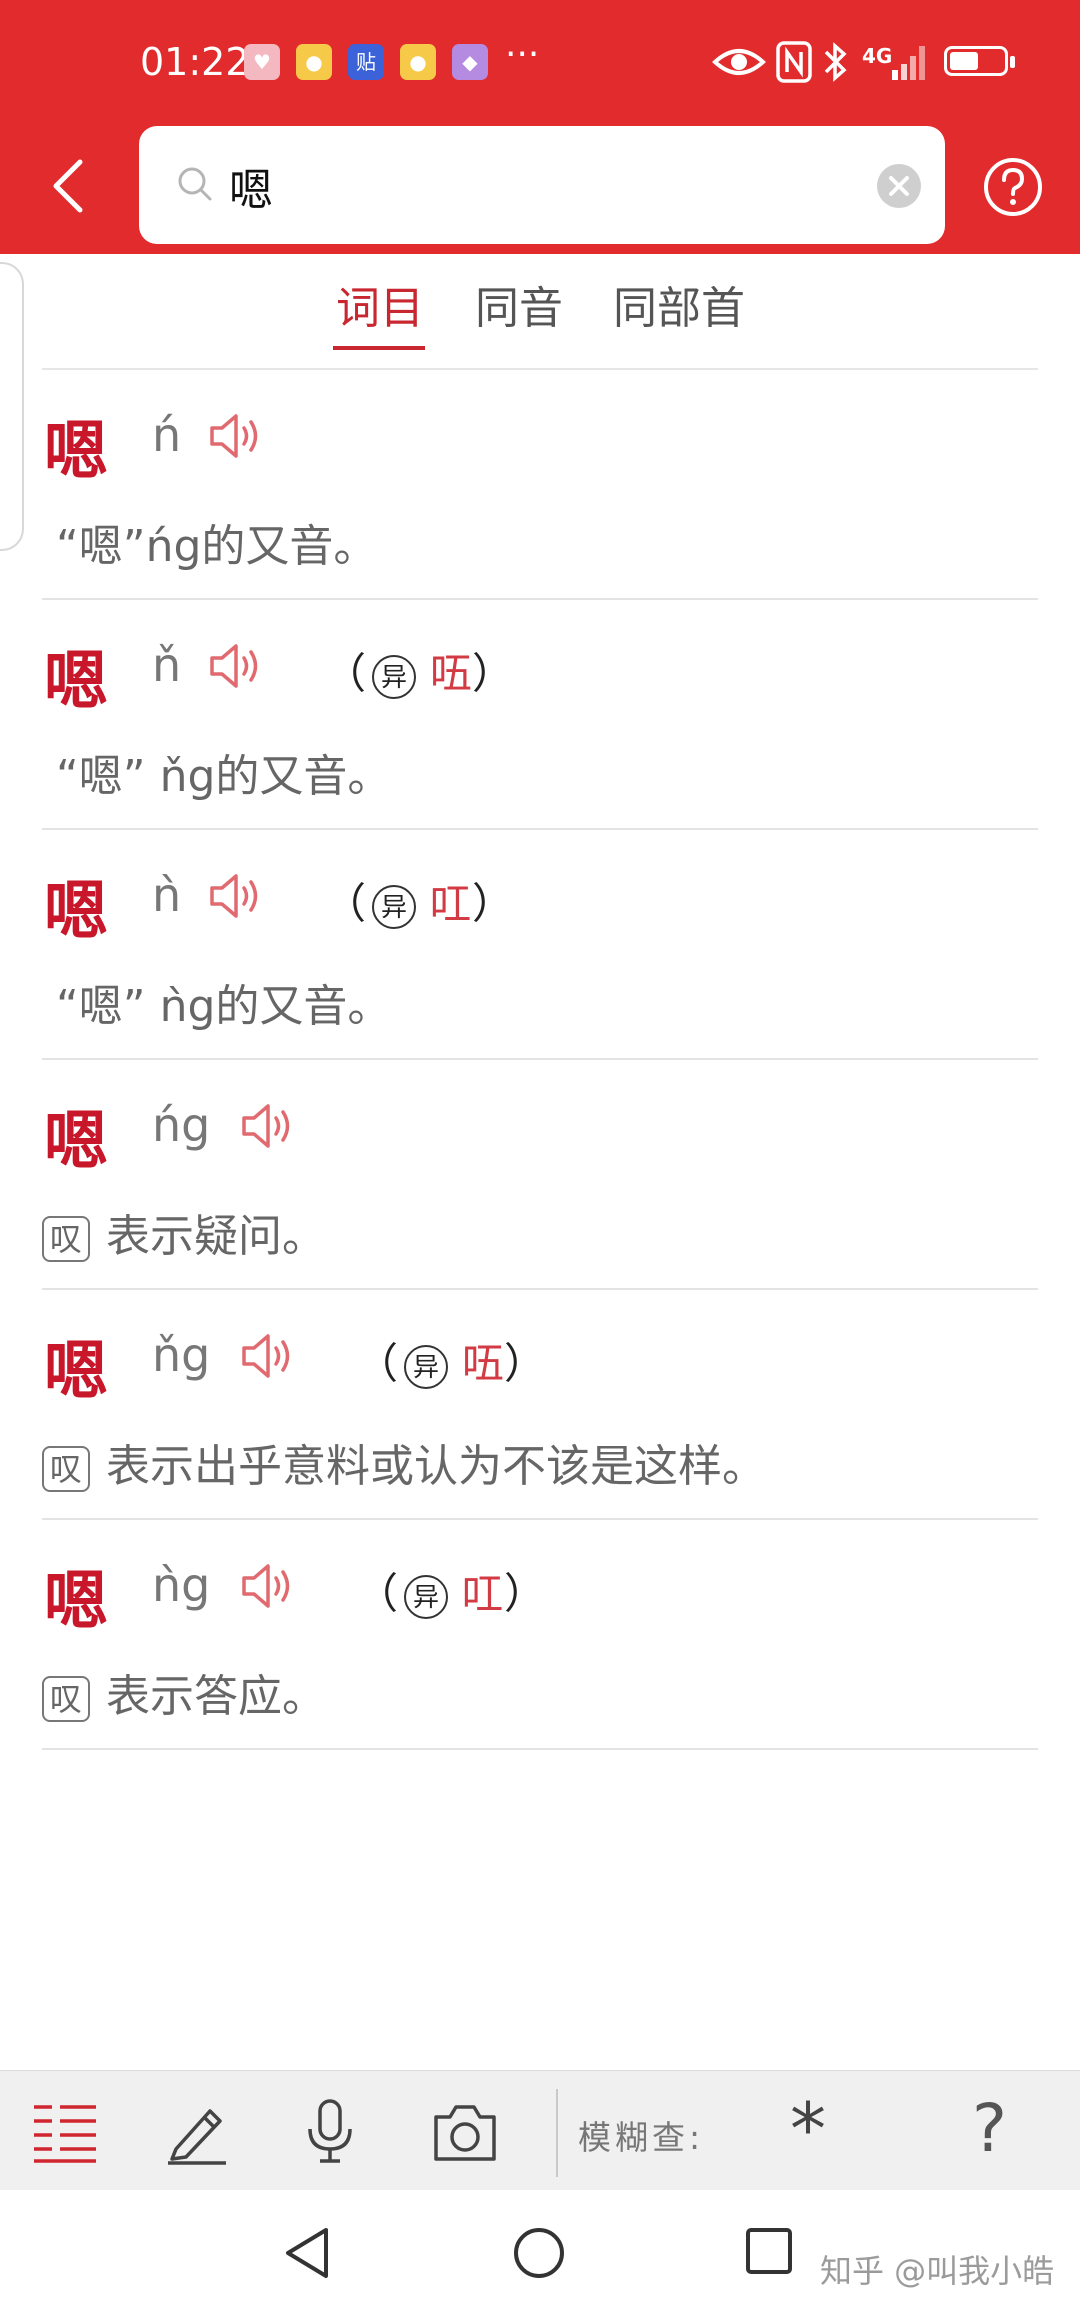  Describe the element at coordinates (1013, 187) in the screenshot. I see `help-button` at that location.